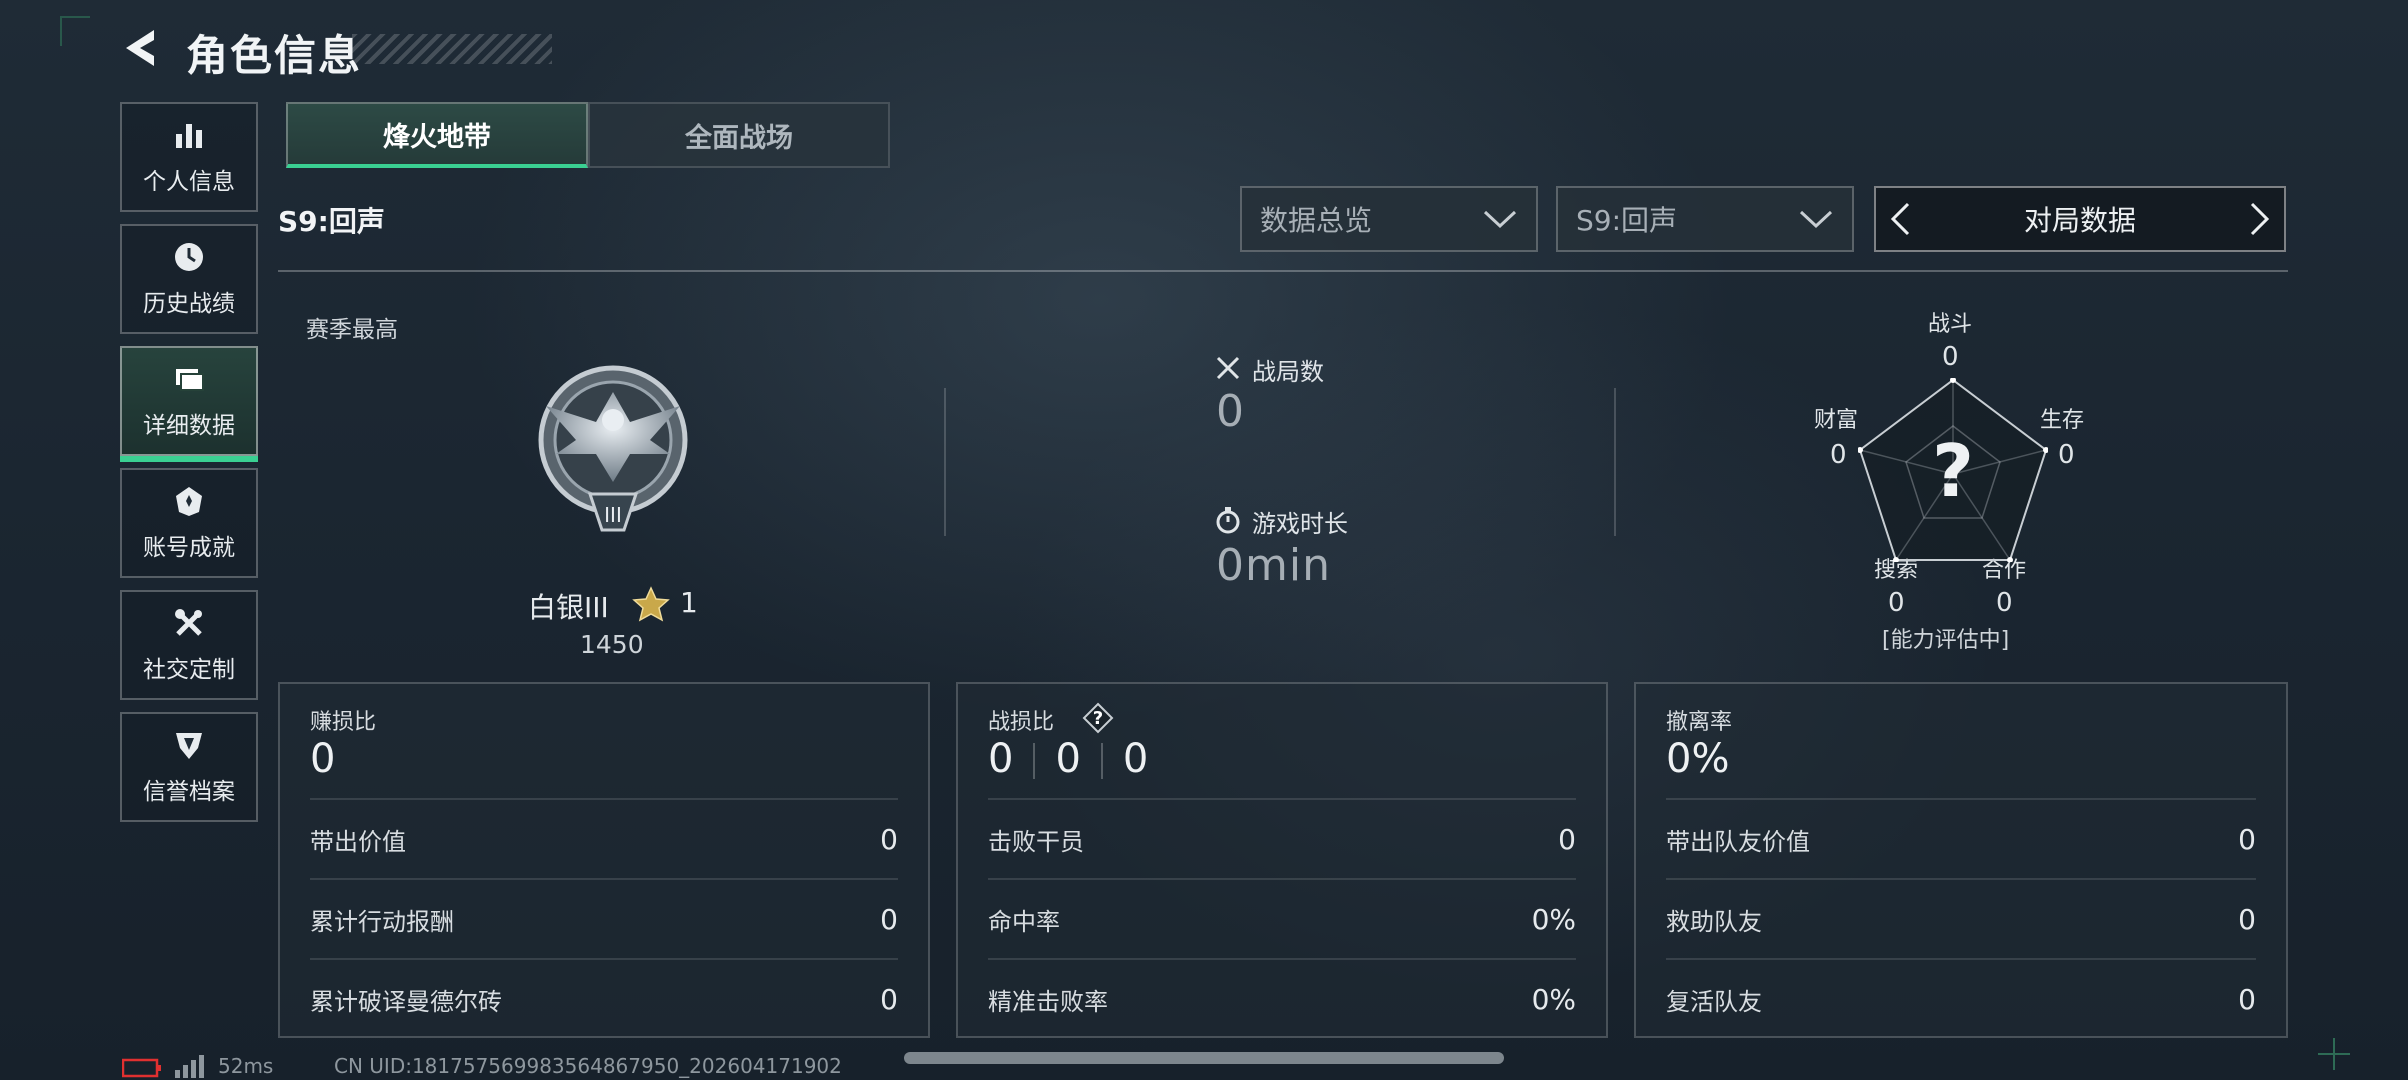 This screenshot has height=1080, width=2408. I want to click on row-label: 击败干员, so click(1036, 841).